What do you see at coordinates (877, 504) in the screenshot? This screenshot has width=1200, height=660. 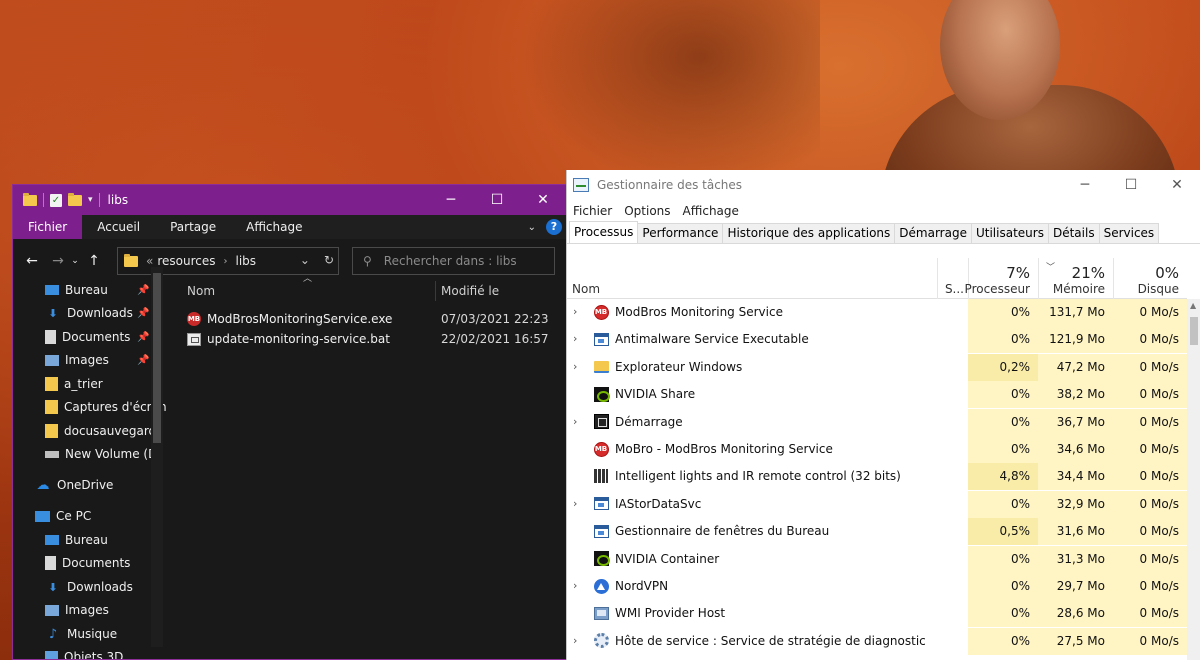 I see `process-row: › IAStorDataSvc 0% 32,9 Mo 0 Mo/s` at bounding box center [877, 504].